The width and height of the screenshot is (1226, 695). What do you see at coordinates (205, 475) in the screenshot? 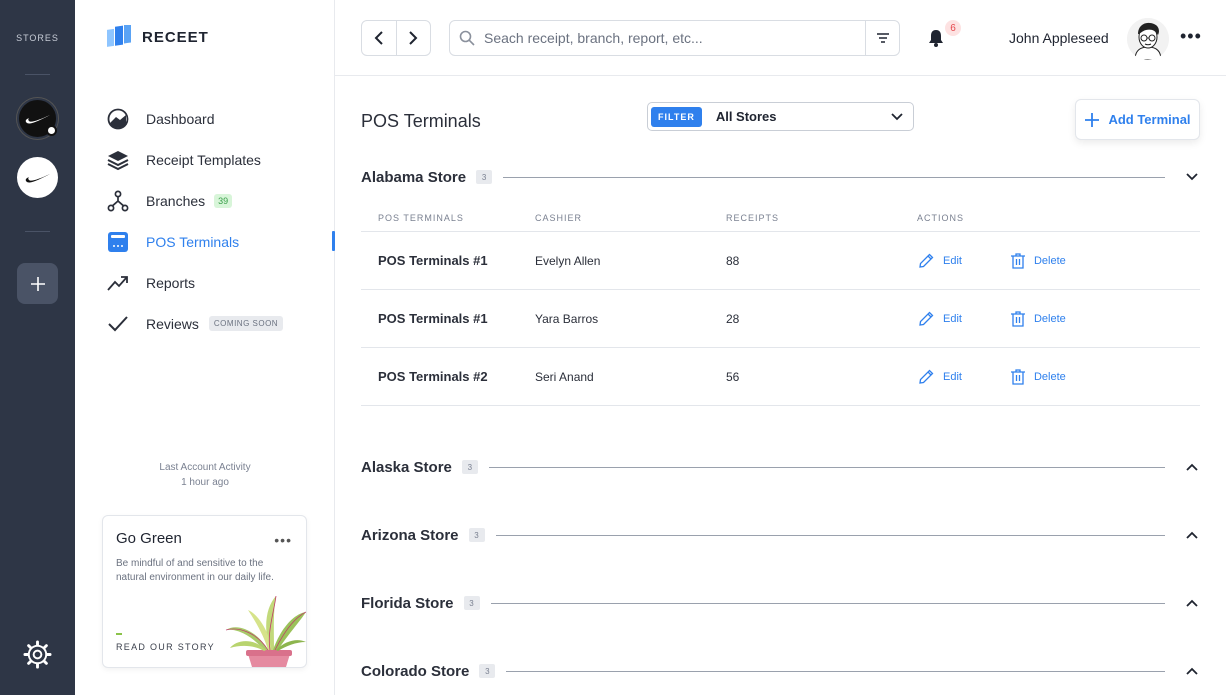
I see `last-activity: Last Account Activity 1 hour ago` at bounding box center [205, 475].